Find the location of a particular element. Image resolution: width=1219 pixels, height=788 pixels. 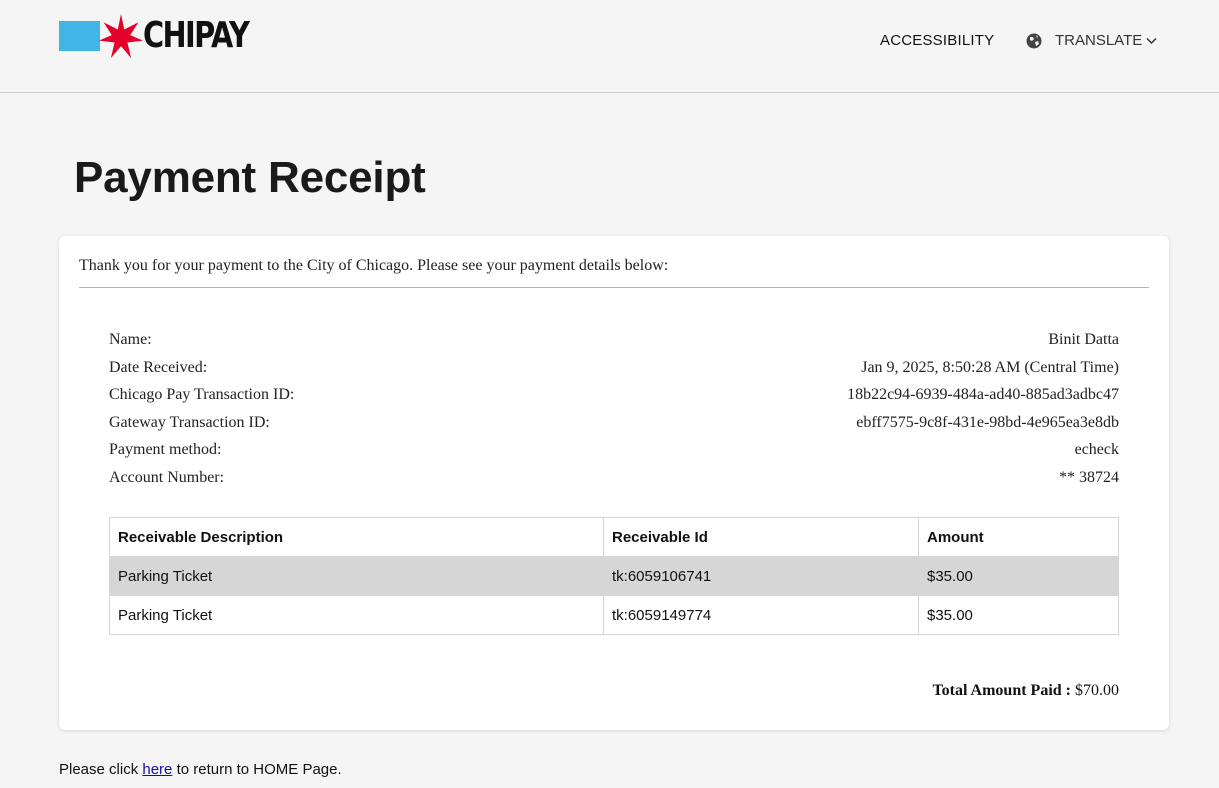

detail-label: Account Number: is located at coordinates (167, 477).